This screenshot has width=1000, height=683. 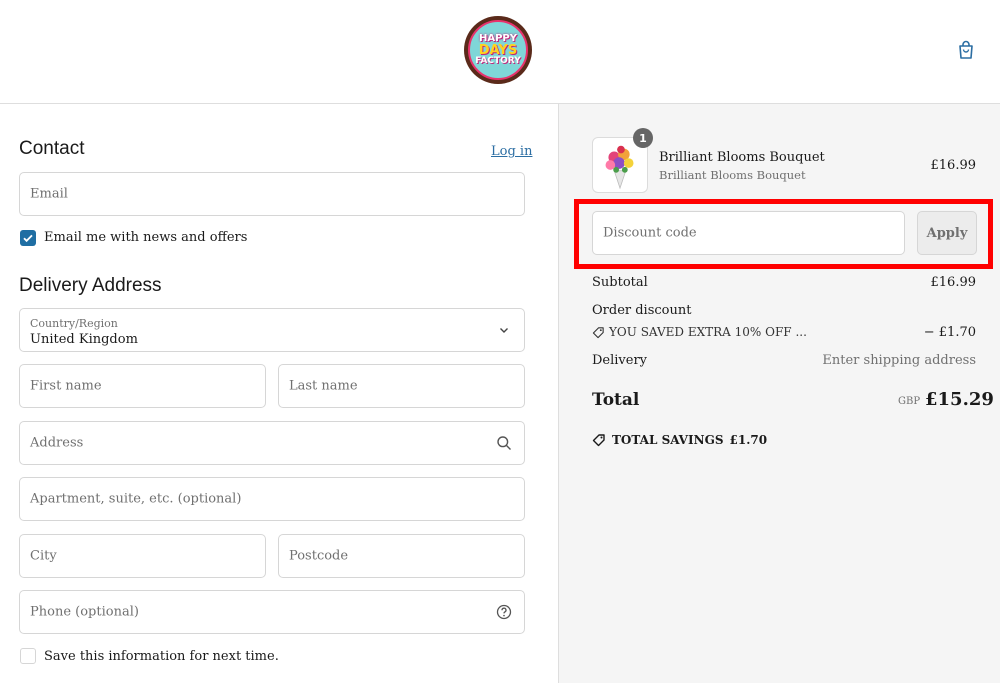 I want to click on brand-logo-badge: HAPPY DAYS FACTORY, so click(x=498, y=50).